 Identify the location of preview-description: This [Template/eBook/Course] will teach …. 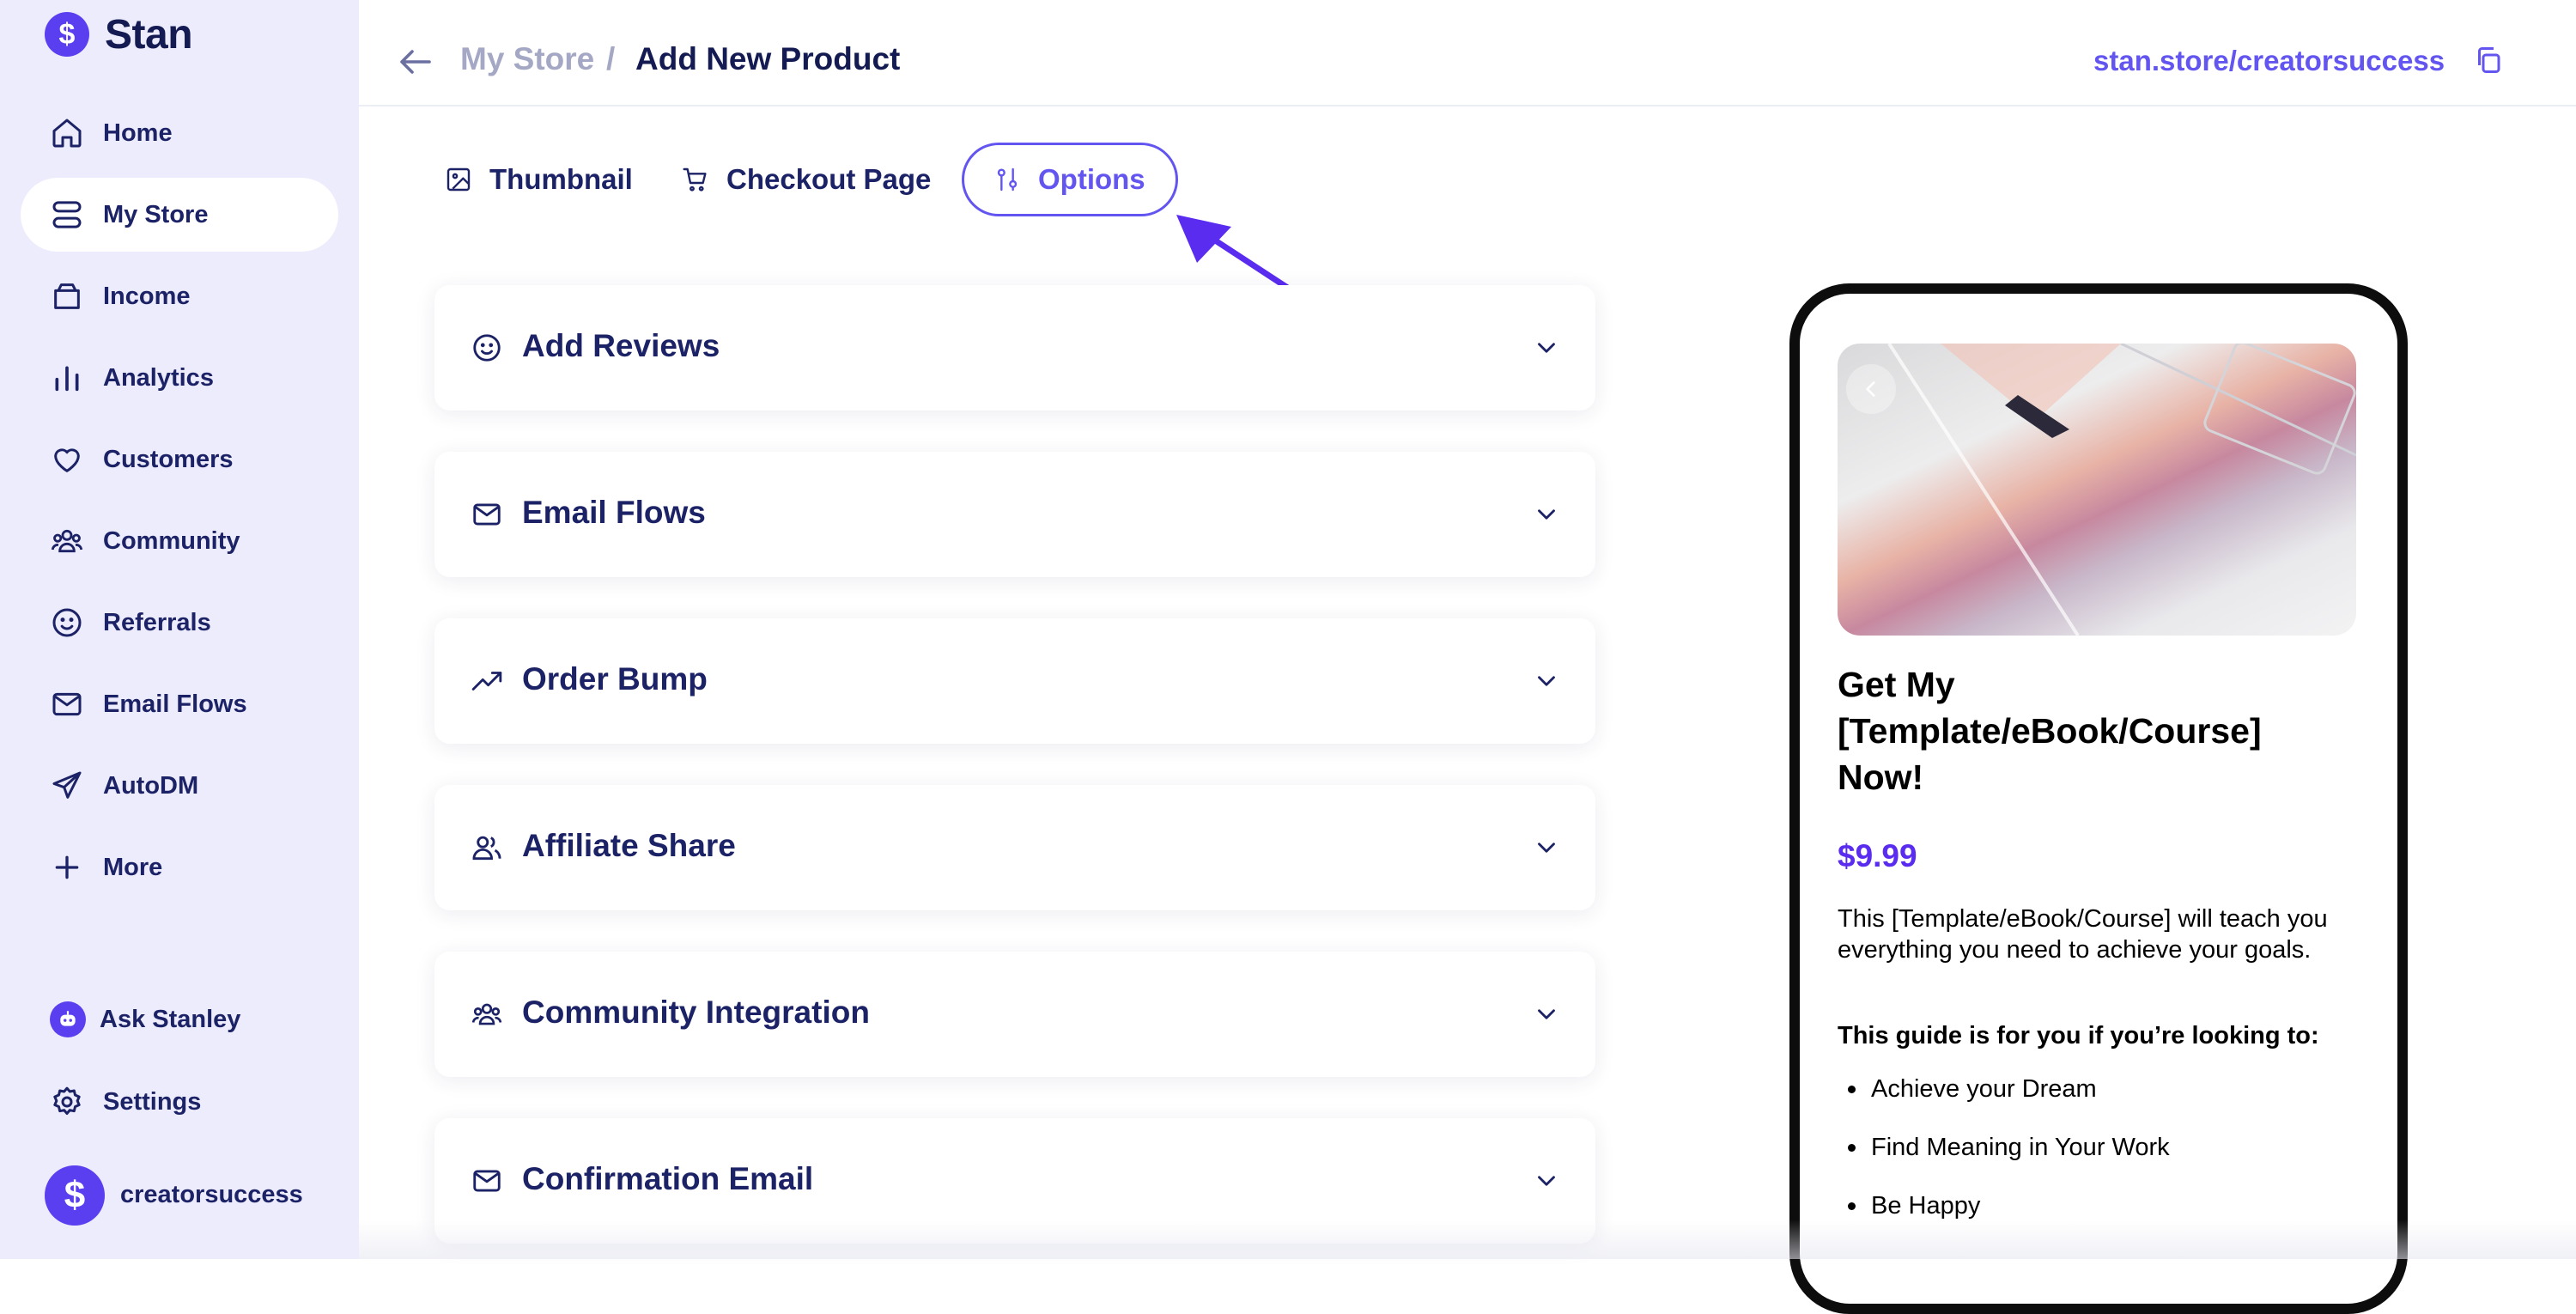
(2083, 934).